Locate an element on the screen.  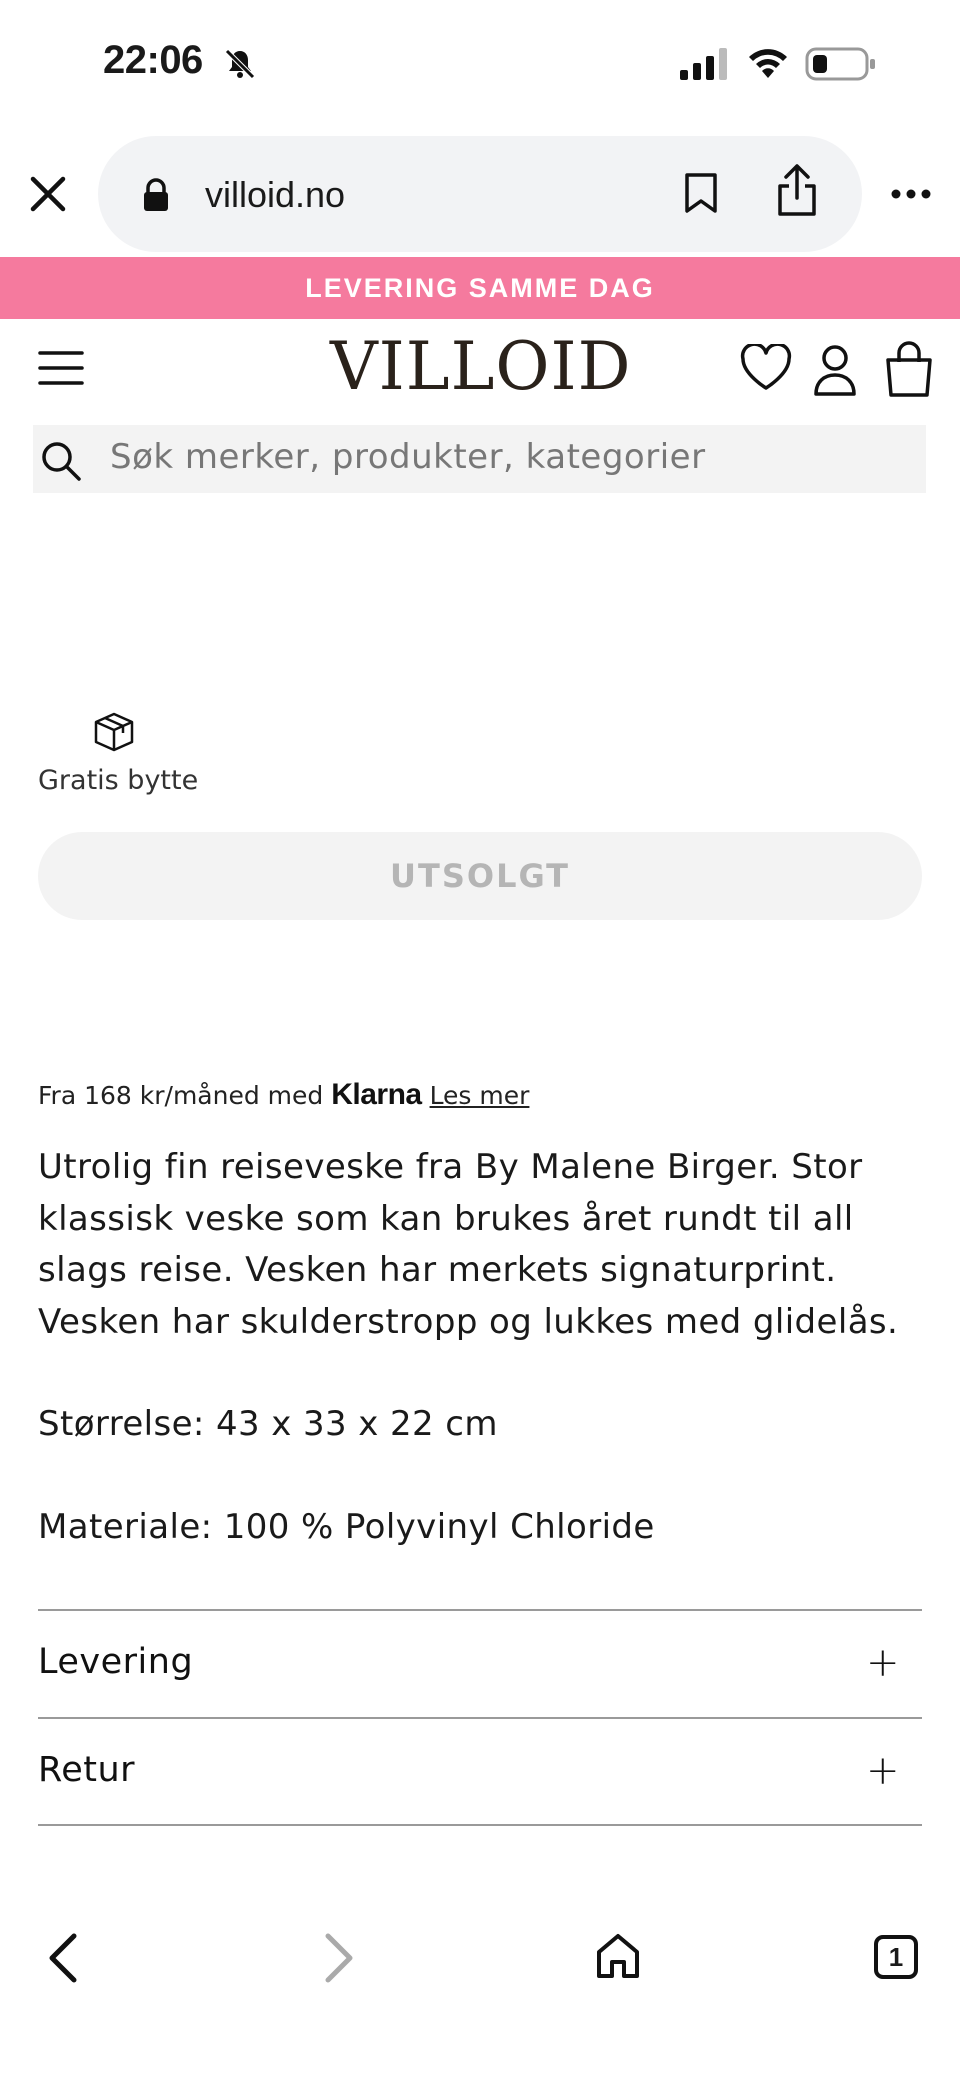
free-exchange-label: Gratis bytte is located at coordinates (118, 780).